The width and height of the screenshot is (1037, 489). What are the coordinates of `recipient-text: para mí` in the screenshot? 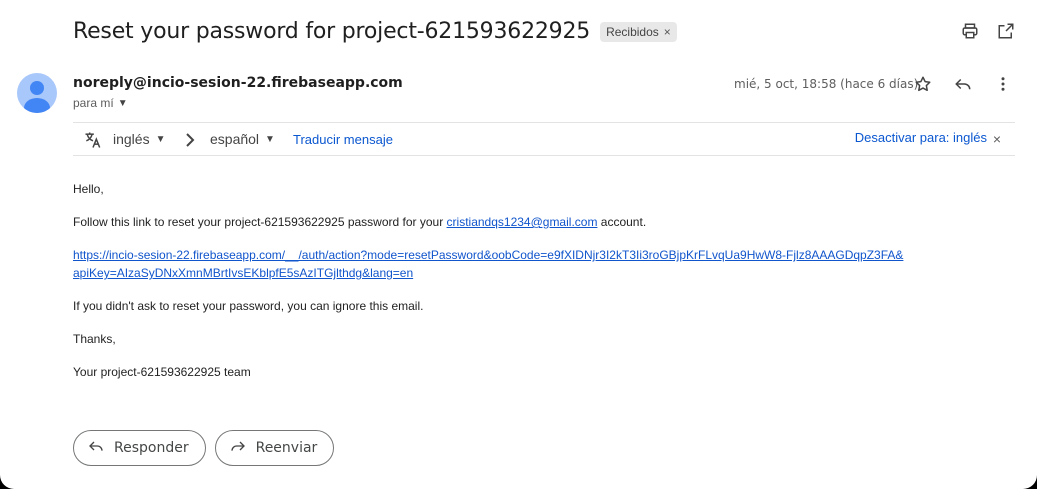 It's located at (93, 103).